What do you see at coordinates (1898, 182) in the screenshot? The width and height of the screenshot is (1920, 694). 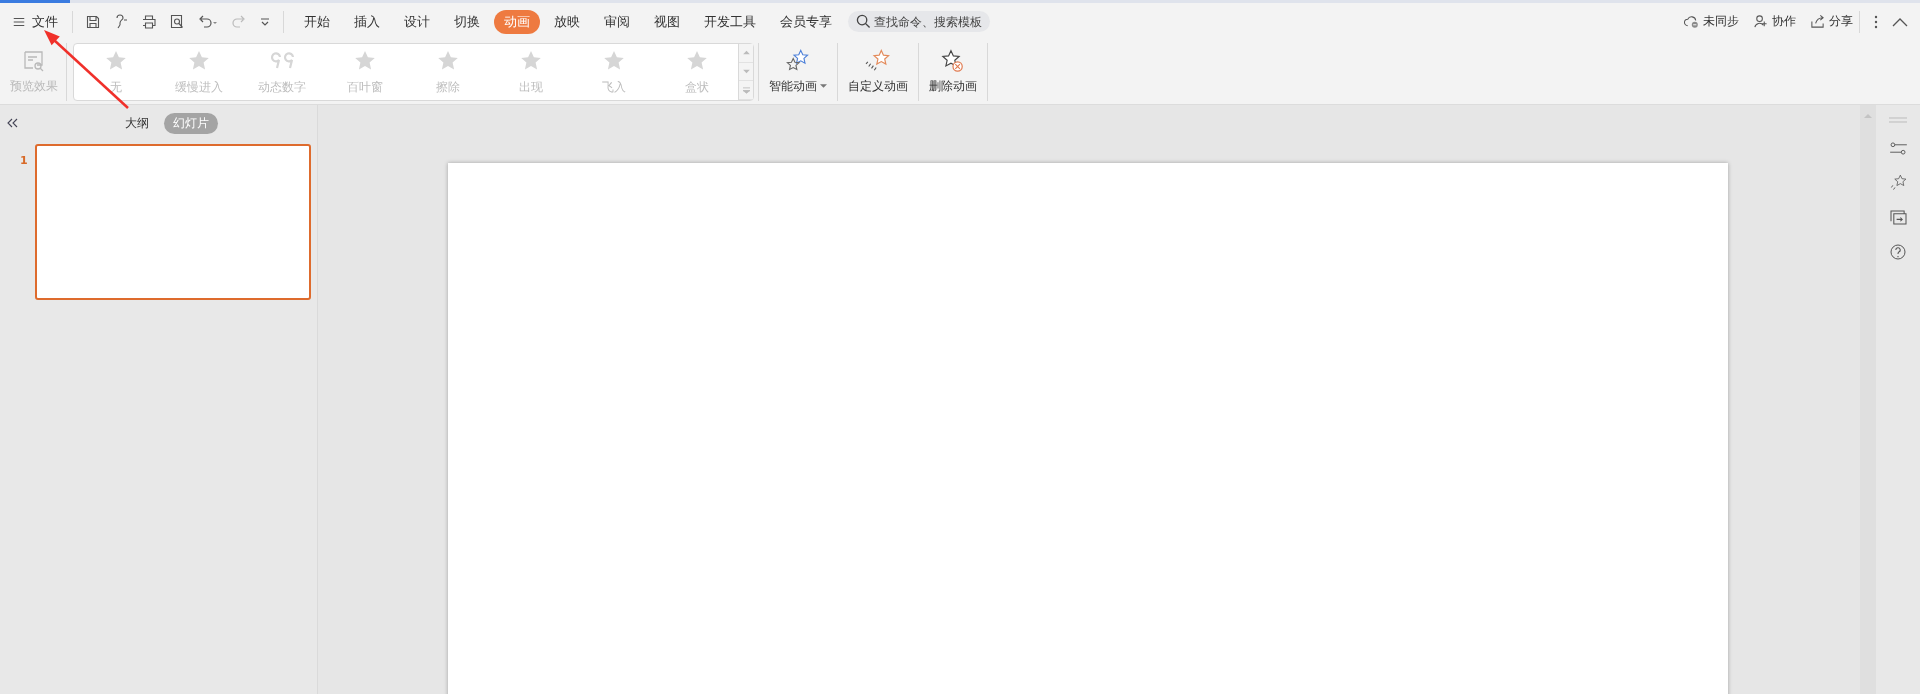 I see `animation-star-icon` at bounding box center [1898, 182].